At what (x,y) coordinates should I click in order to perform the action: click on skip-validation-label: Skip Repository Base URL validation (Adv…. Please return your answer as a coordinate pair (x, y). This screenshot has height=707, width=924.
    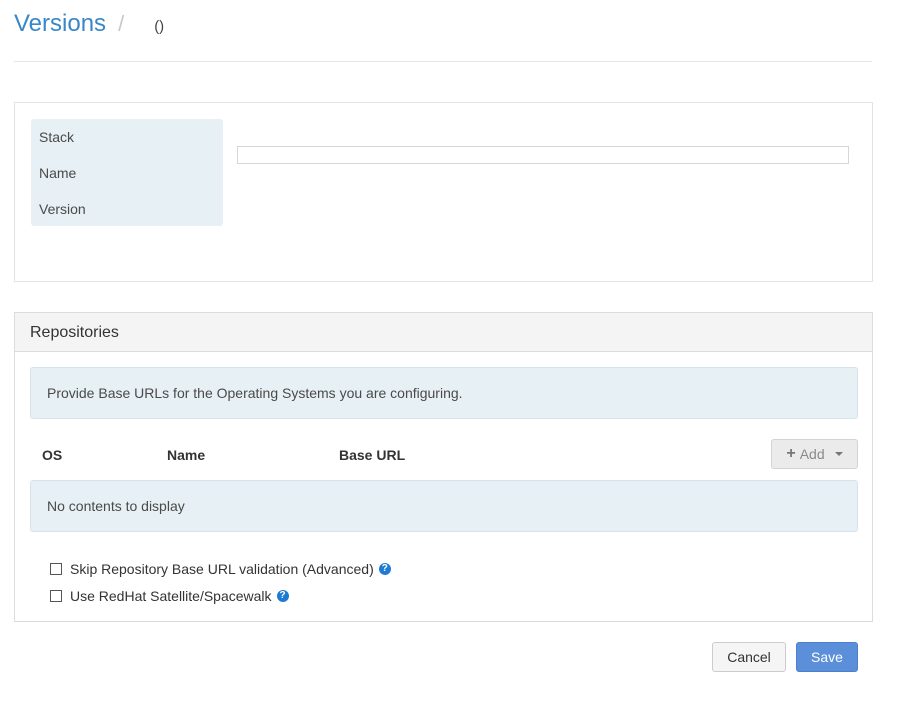
    Looking at the image, I should click on (222, 569).